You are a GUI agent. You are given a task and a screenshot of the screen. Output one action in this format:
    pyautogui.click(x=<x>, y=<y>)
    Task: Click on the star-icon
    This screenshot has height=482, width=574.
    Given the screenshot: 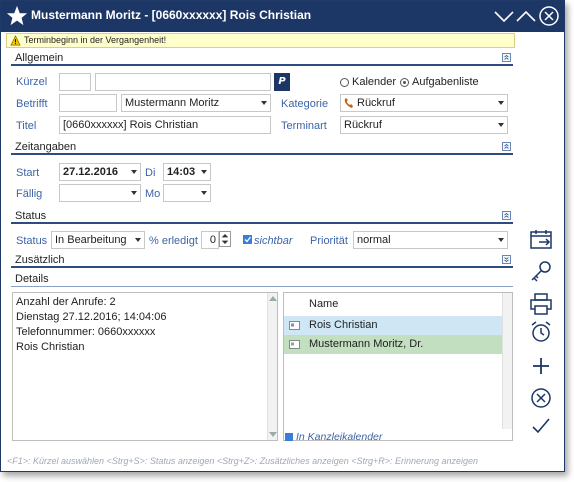 What is the action you would take?
    pyautogui.click(x=17, y=15)
    